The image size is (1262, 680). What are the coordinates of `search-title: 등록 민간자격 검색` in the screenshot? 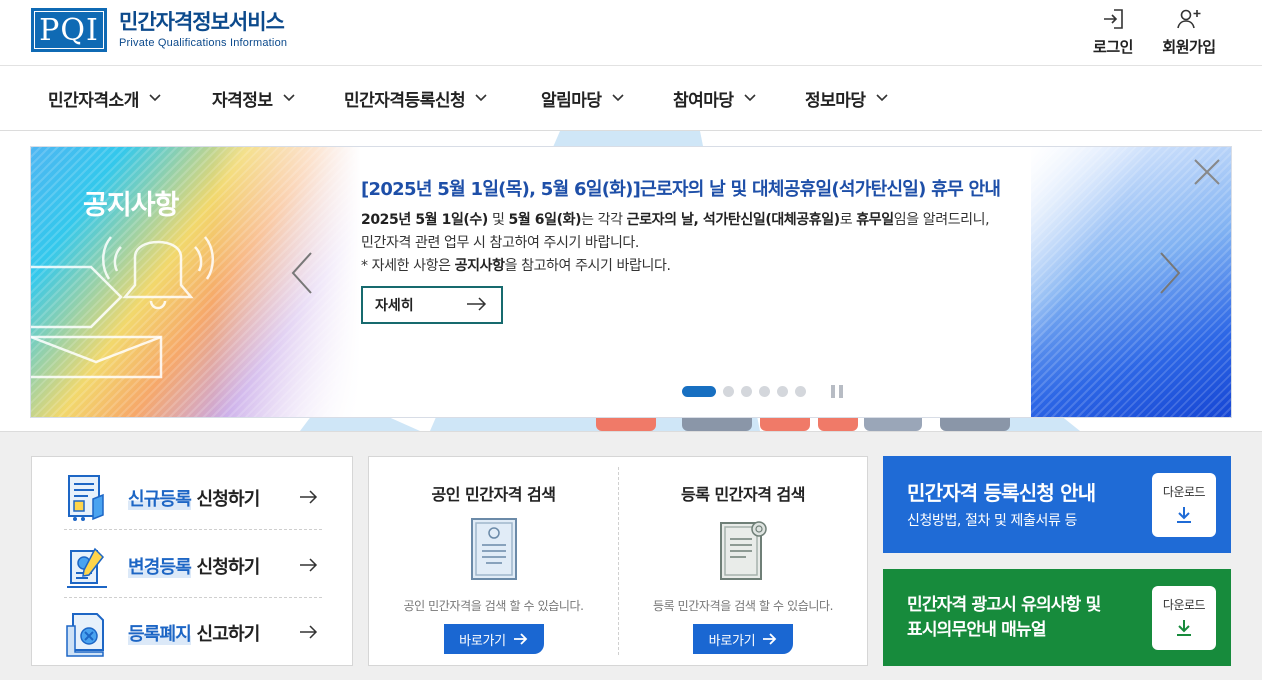 It's located at (743, 494).